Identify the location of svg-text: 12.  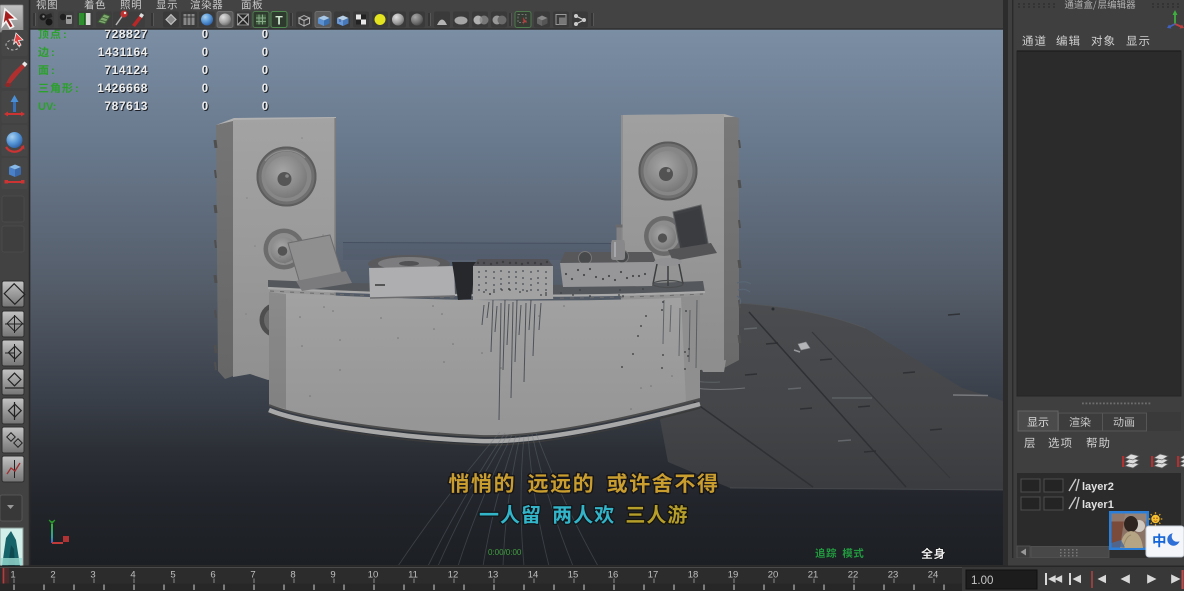
(453, 575).